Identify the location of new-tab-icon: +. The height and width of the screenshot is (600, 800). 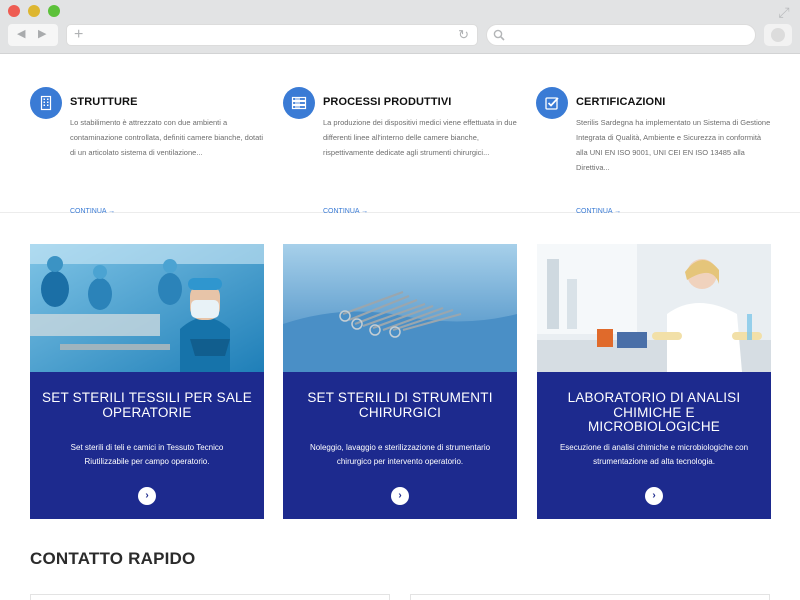
(78, 35).